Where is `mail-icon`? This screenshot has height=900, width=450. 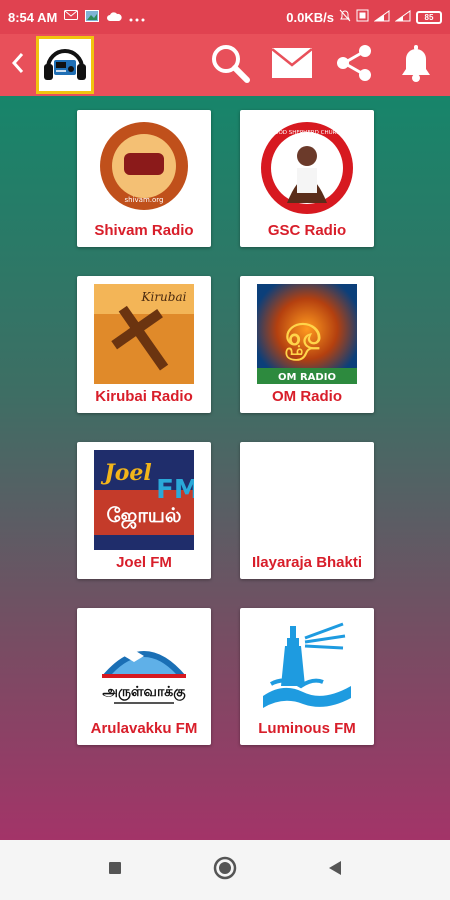 mail-icon is located at coordinates (292, 65).